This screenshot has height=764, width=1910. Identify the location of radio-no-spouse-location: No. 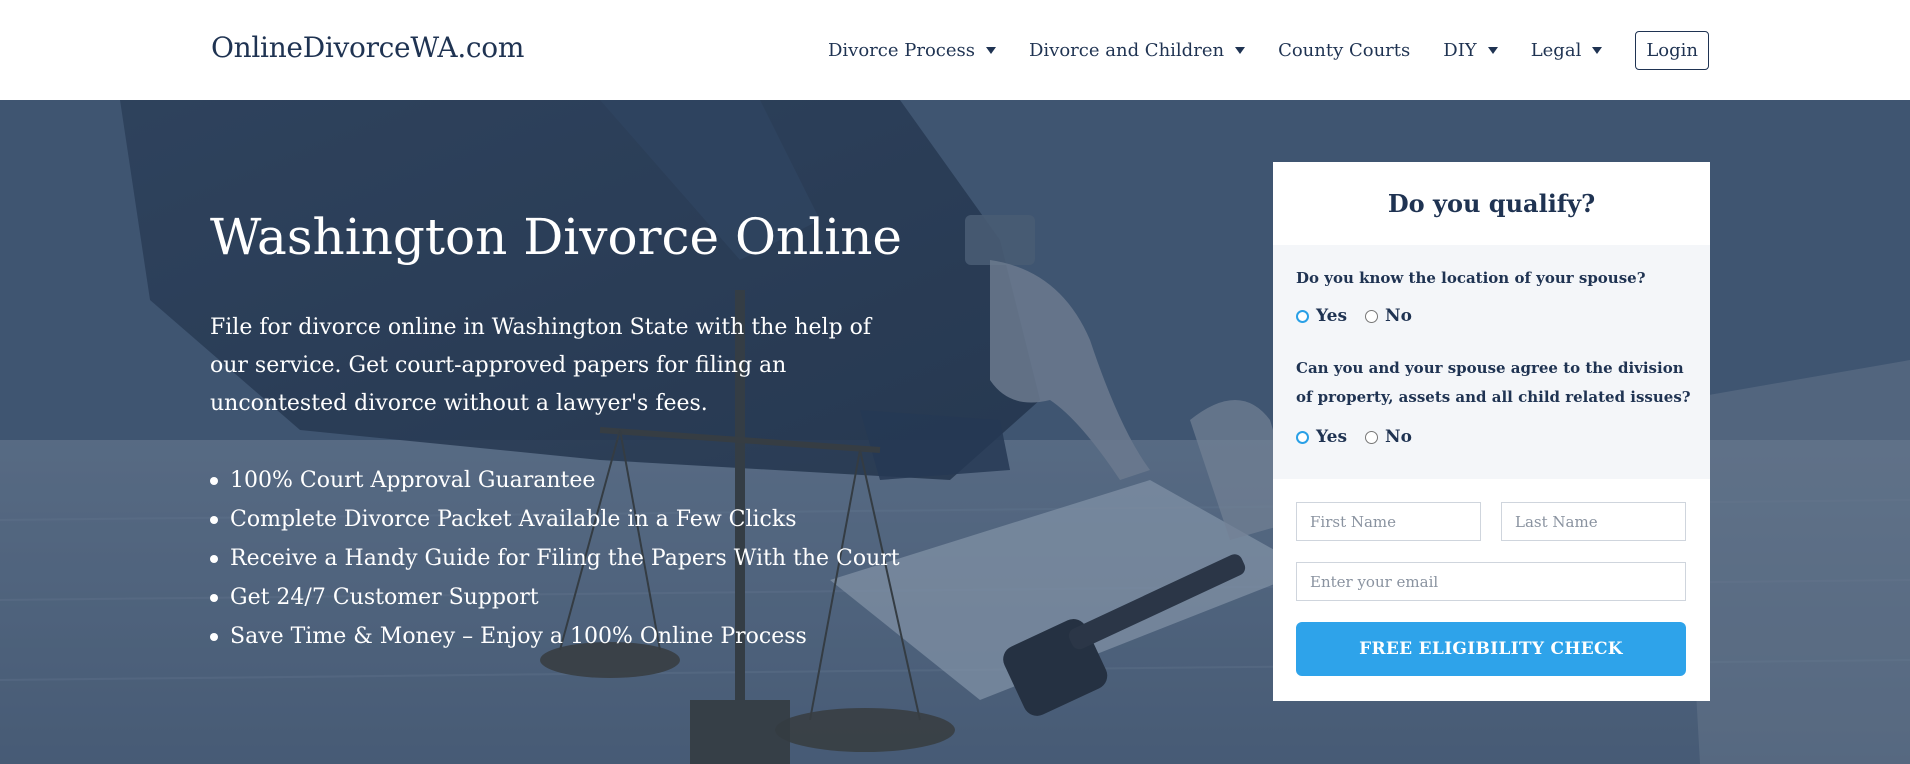
(1388, 316).